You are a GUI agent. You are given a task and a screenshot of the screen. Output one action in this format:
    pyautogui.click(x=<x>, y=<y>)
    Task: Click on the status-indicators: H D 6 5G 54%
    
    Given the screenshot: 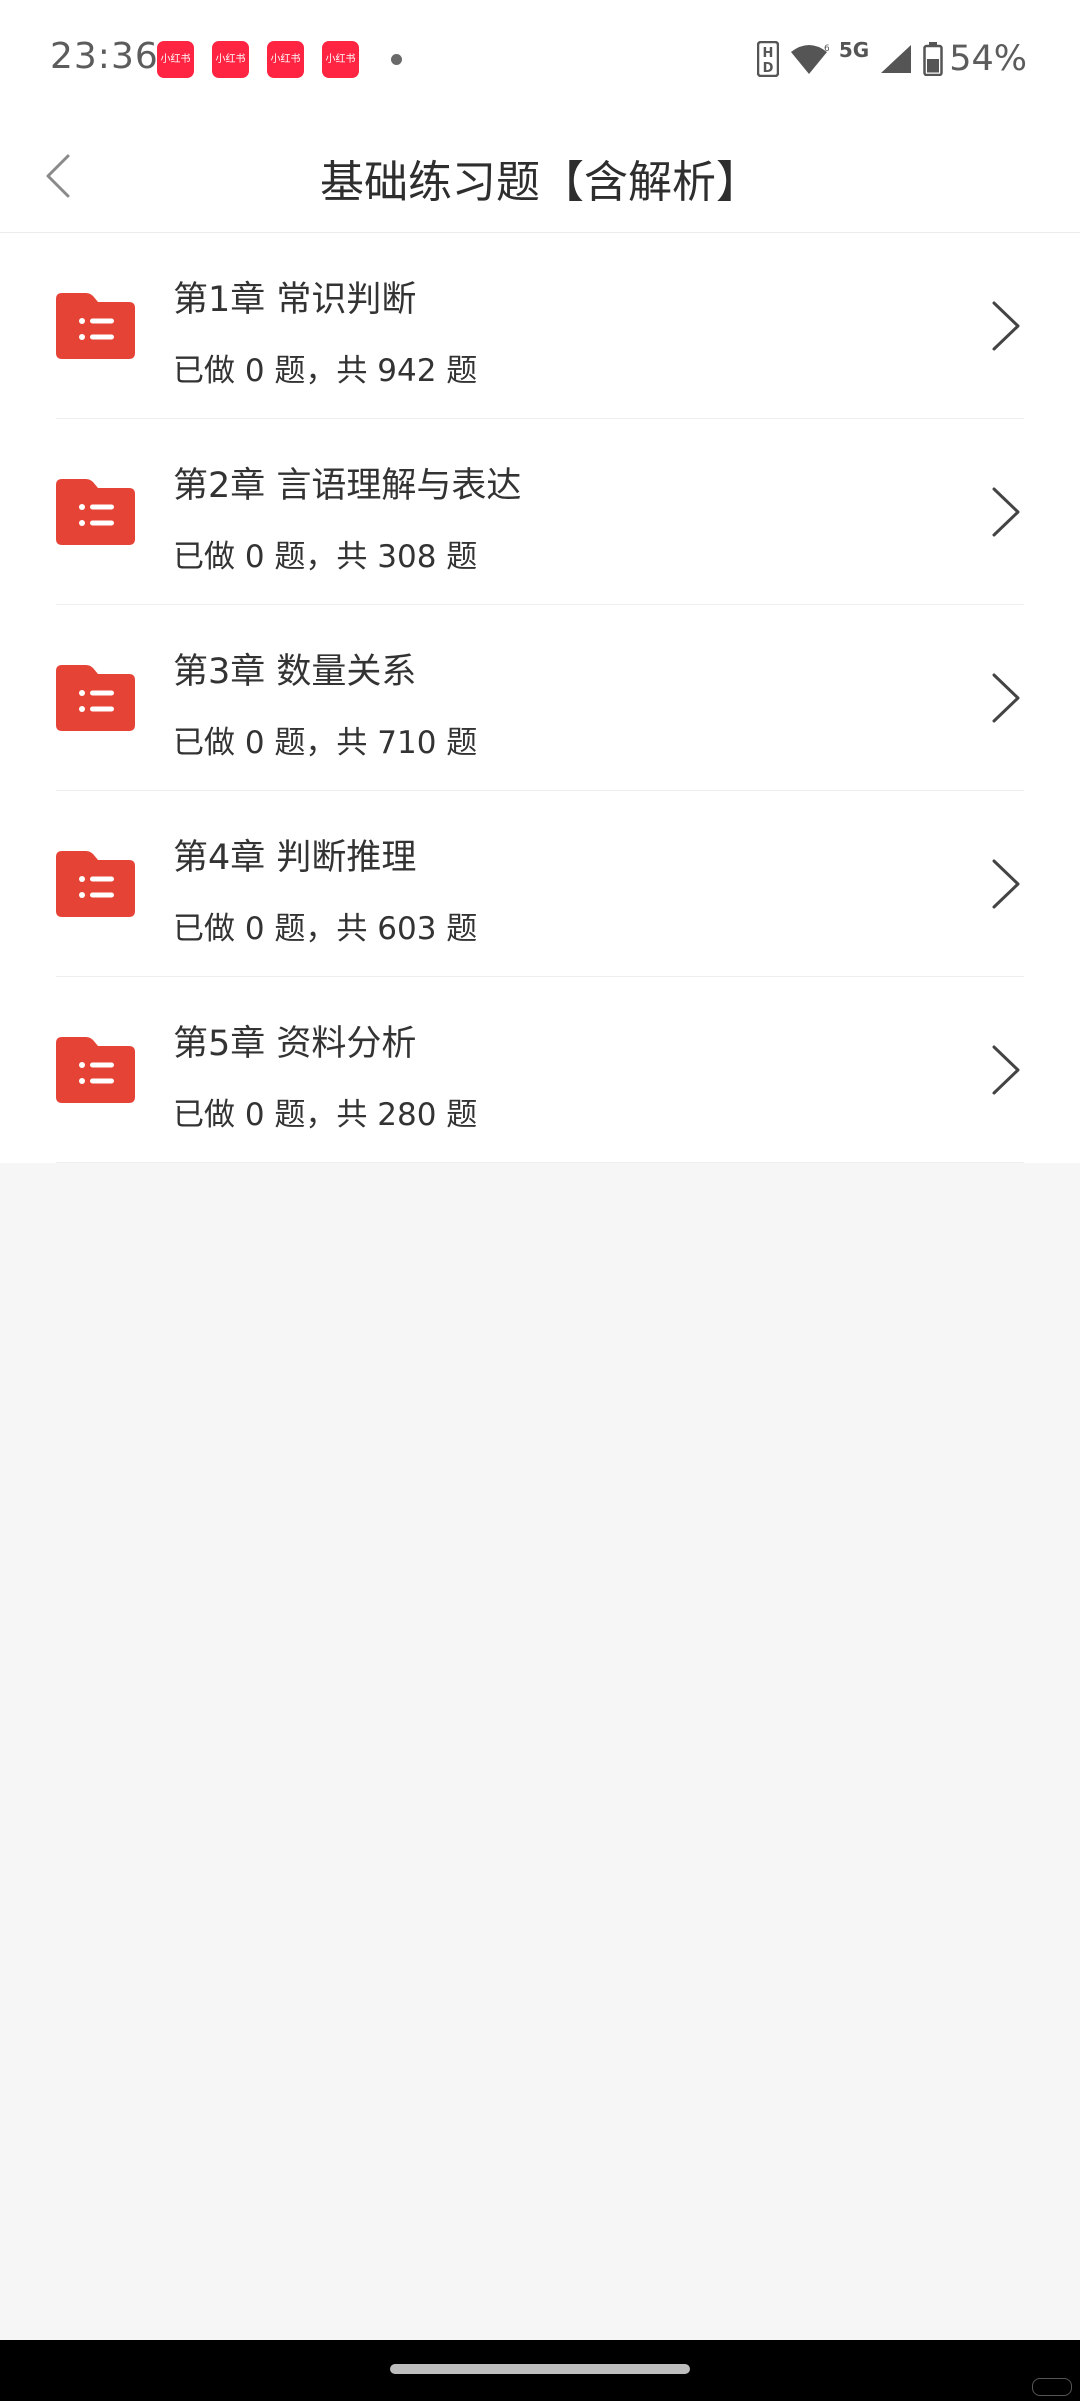 What is the action you would take?
    pyautogui.click(x=887, y=59)
    